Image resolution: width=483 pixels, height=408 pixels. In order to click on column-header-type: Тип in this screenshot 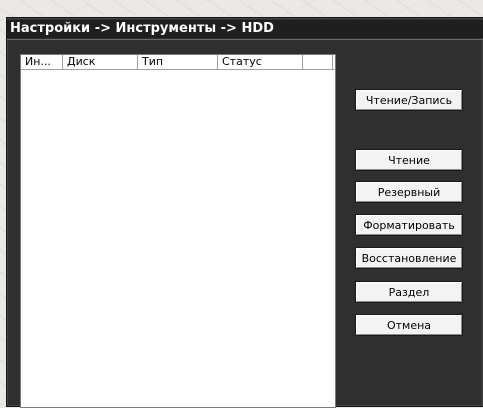, I will do `click(178, 62)`.